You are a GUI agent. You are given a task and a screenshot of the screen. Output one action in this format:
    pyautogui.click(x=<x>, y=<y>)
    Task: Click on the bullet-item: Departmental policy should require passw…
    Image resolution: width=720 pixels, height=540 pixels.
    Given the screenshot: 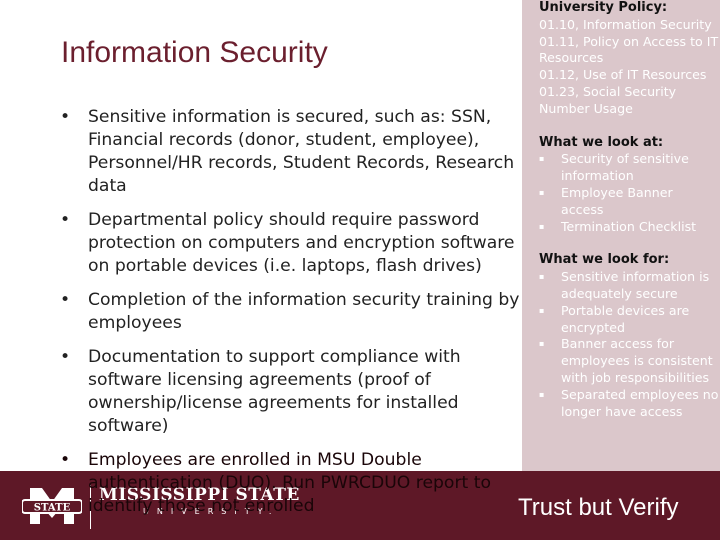 What is the action you would take?
    pyautogui.click(x=290, y=243)
    